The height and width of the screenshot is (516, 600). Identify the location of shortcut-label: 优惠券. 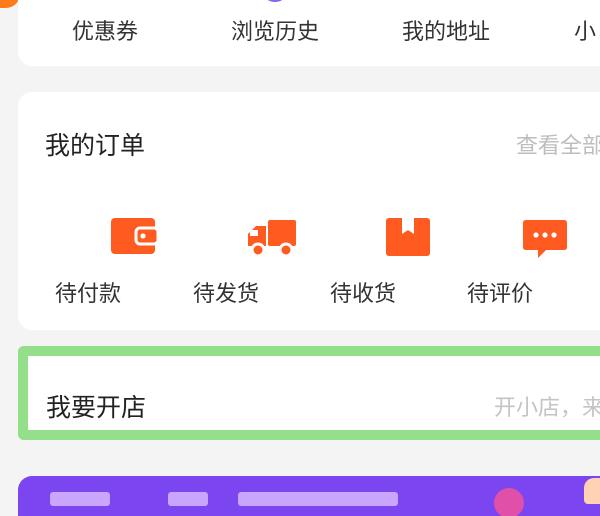
(105, 32).